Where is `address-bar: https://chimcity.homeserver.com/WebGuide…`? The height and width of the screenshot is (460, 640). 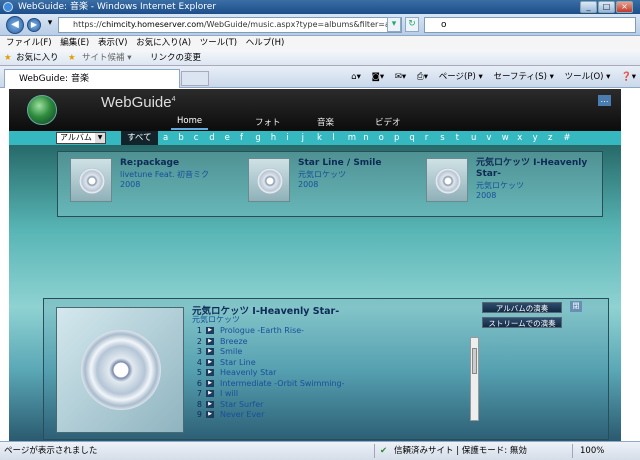 address-bar: https://chimcity.homeserver.com/WebGuide… is located at coordinates (230, 25).